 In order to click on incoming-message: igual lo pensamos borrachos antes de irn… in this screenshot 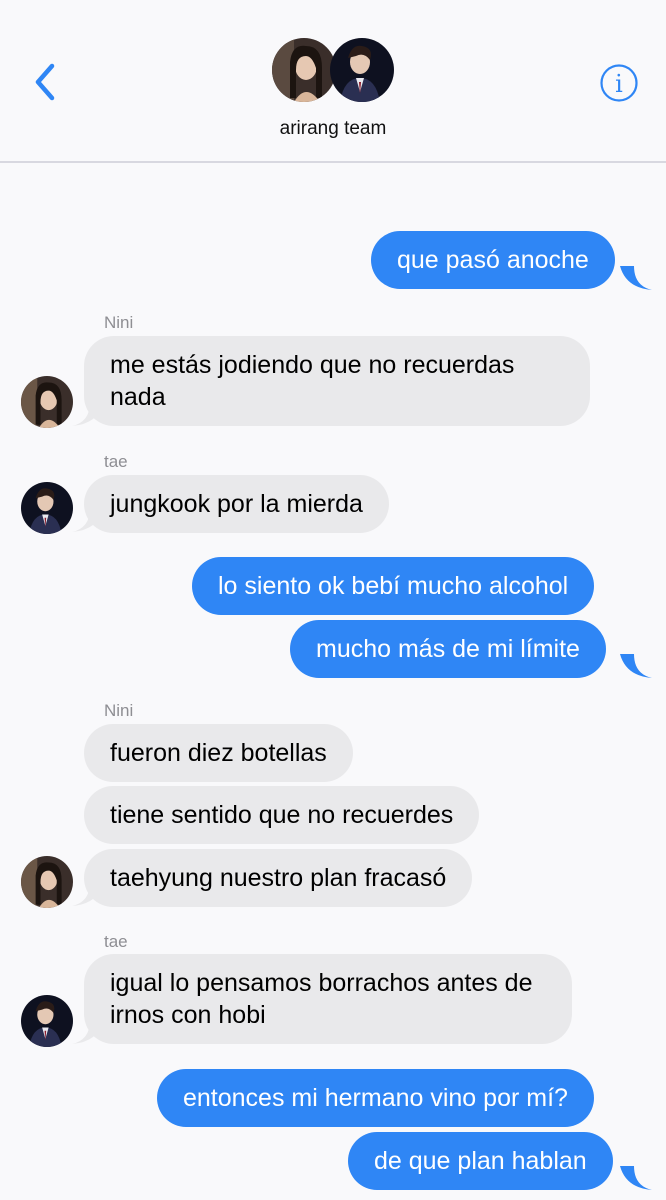, I will do `click(328, 999)`.